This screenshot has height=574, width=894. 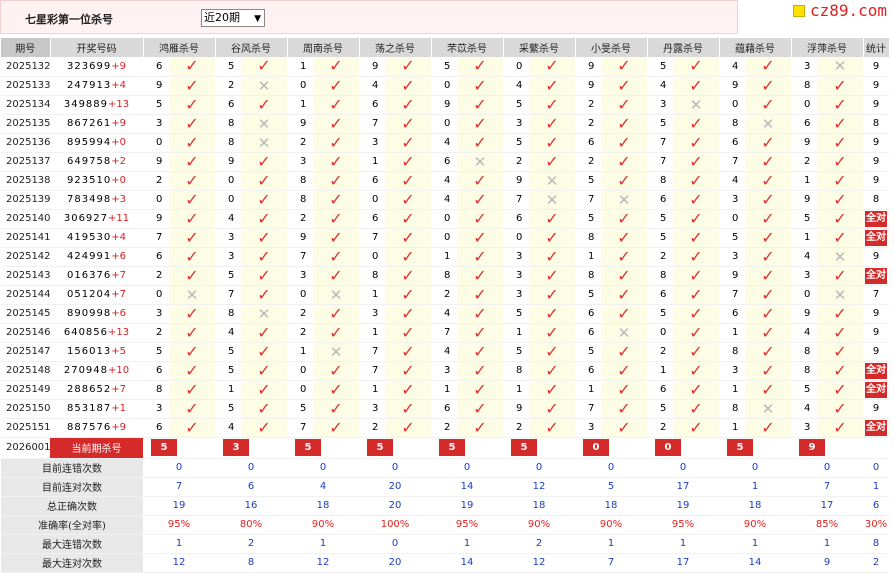 What do you see at coordinates (251, 544) in the screenshot?
I see `stats-value: 2` at bounding box center [251, 544].